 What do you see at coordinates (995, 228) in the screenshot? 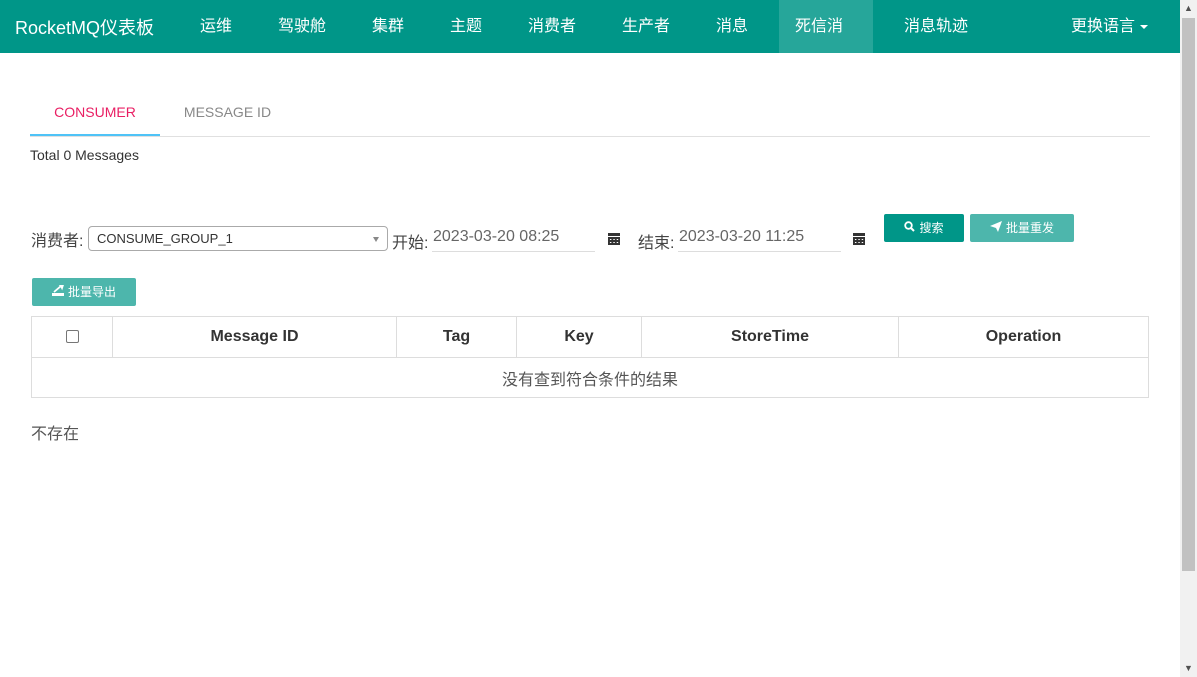
I see `paper-plane-icon` at bounding box center [995, 228].